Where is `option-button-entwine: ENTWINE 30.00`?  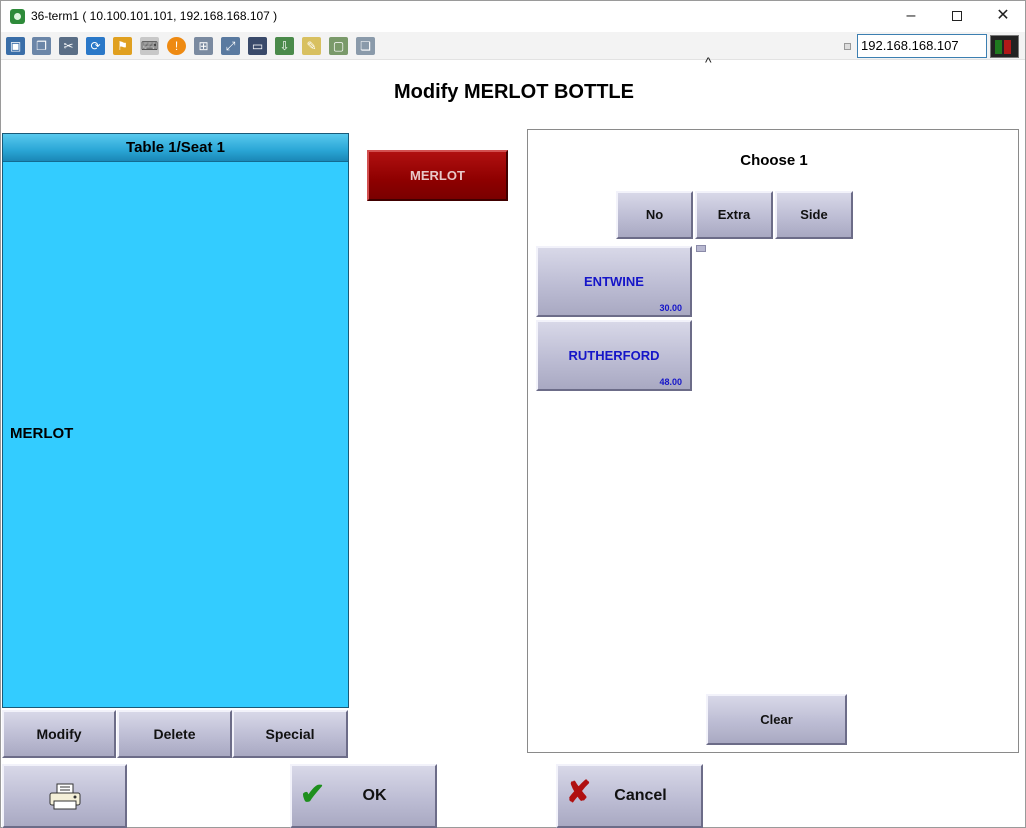
option-button-entwine: ENTWINE 30.00 is located at coordinates (614, 281).